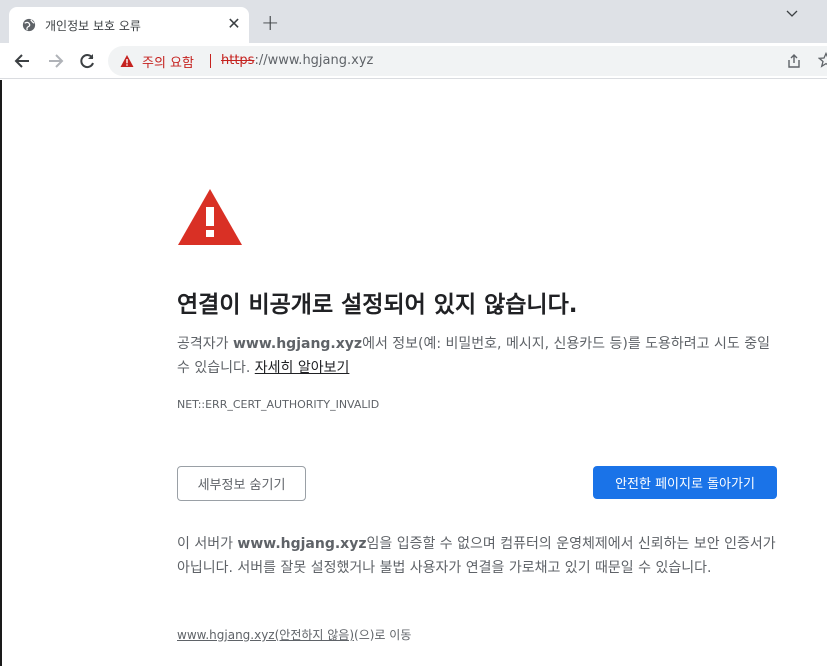  What do you see at coordinates (302, 368) in the screenshot?
I see `learn-more-link: 자세히 알아보기` at bounding box center [302, 368].